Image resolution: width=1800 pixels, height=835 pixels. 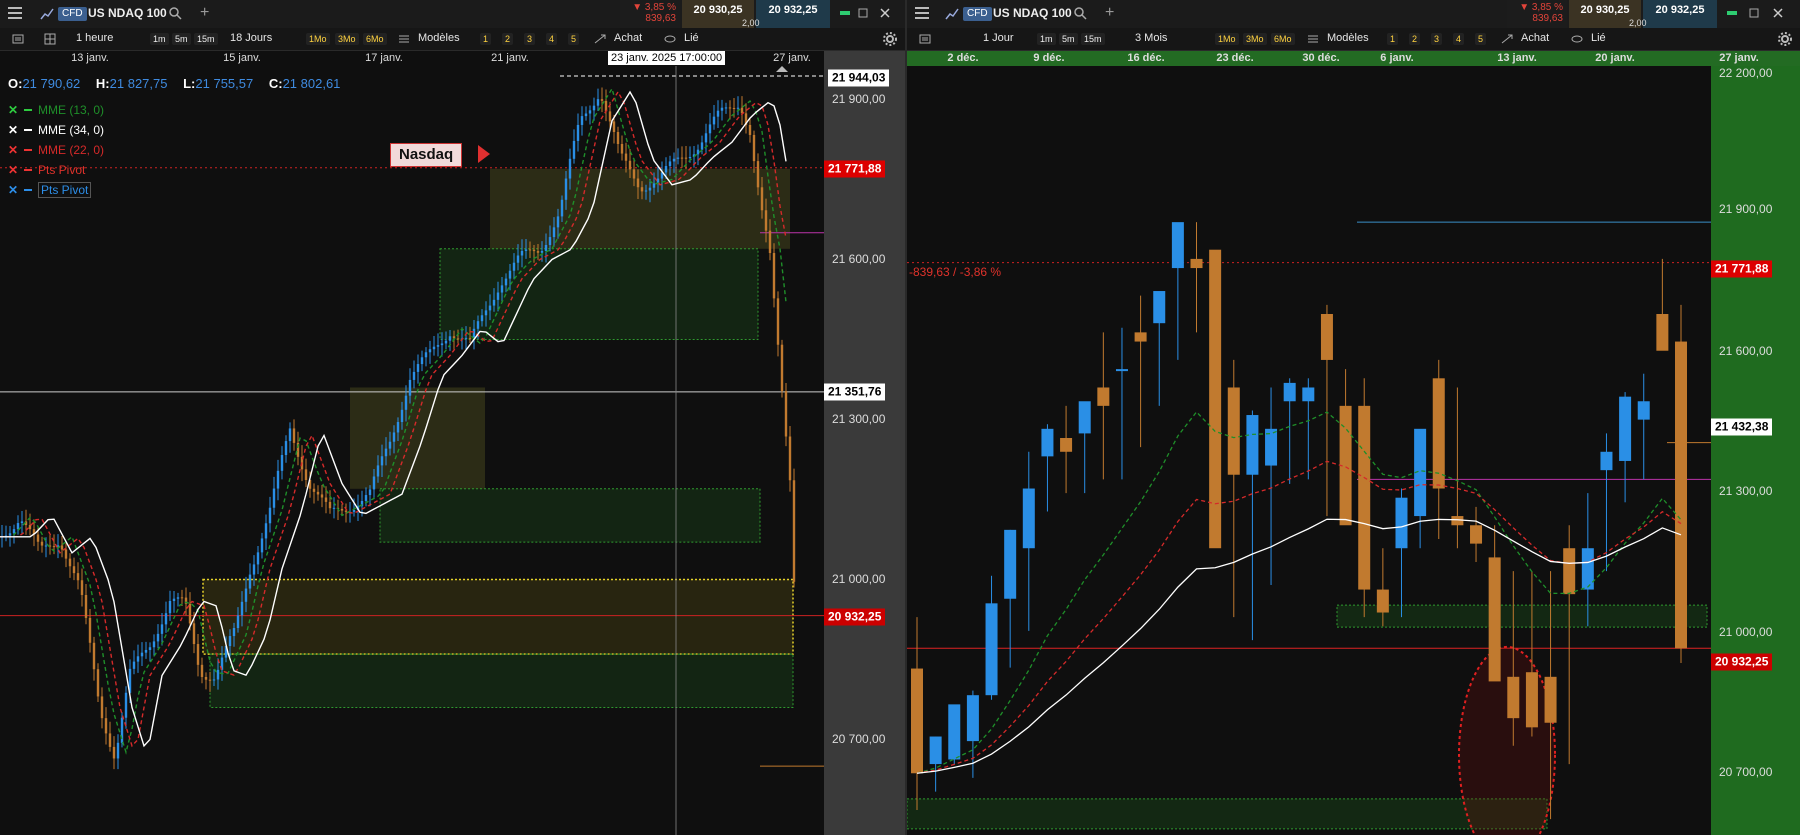 I want to click on legend-pivot-blue: ✕ Pts Pivot, so click(x=56, y=190).